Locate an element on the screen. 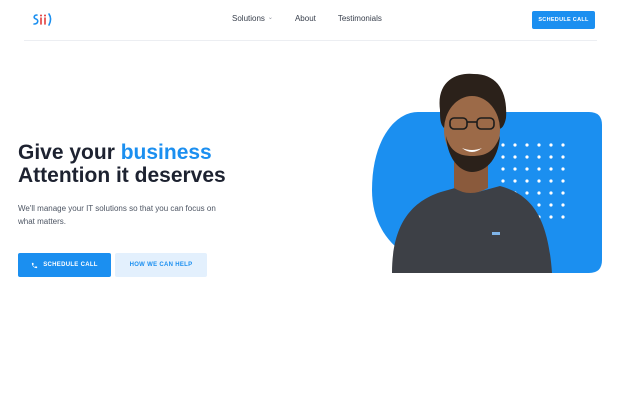 This screenshot has width=623, height=400. hero-title-accent: business is located at coordinates (166, 152).